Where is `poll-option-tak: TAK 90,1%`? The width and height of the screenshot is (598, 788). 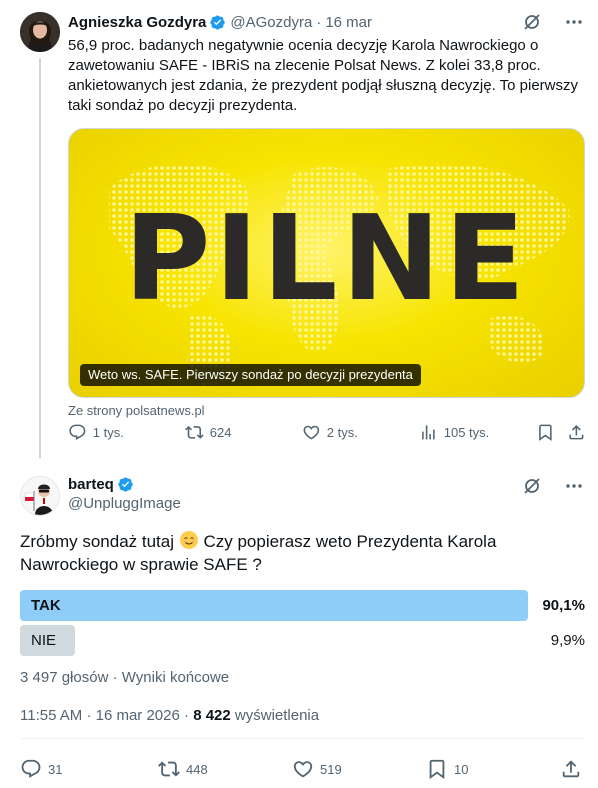
poll-option-tak: TAK 90,1% is located at coordinates (302, 605).